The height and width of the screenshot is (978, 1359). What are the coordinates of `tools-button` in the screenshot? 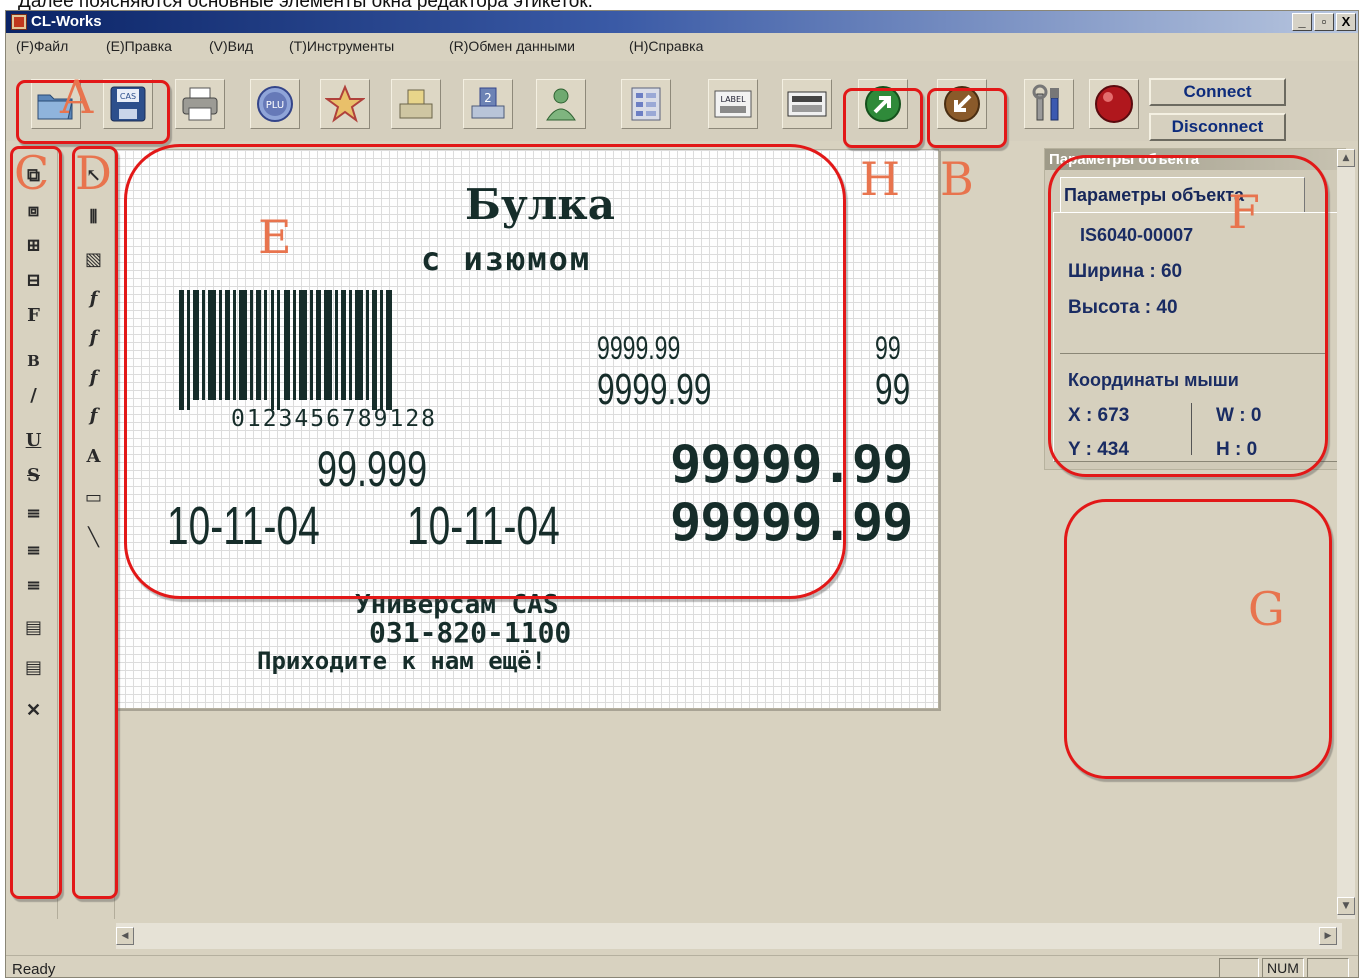 It's located at (1049, 104).